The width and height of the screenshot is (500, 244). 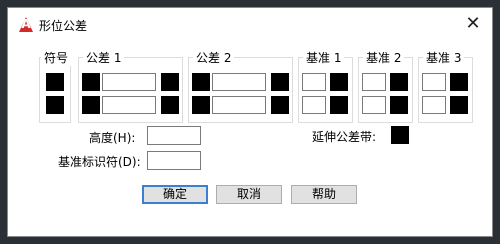 I want to click on window-title: 形位公差, so click(x=63, y=26).